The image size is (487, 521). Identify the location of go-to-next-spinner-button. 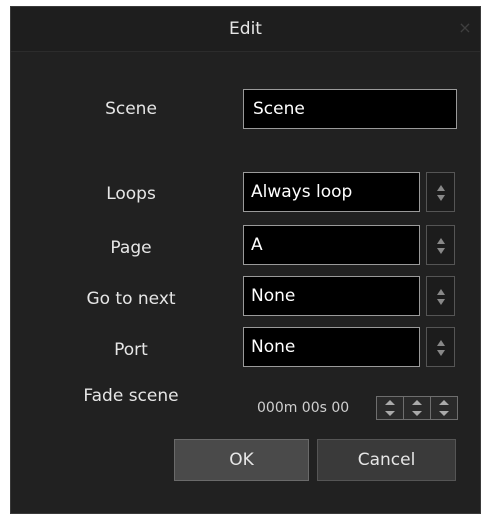
(440, 296).